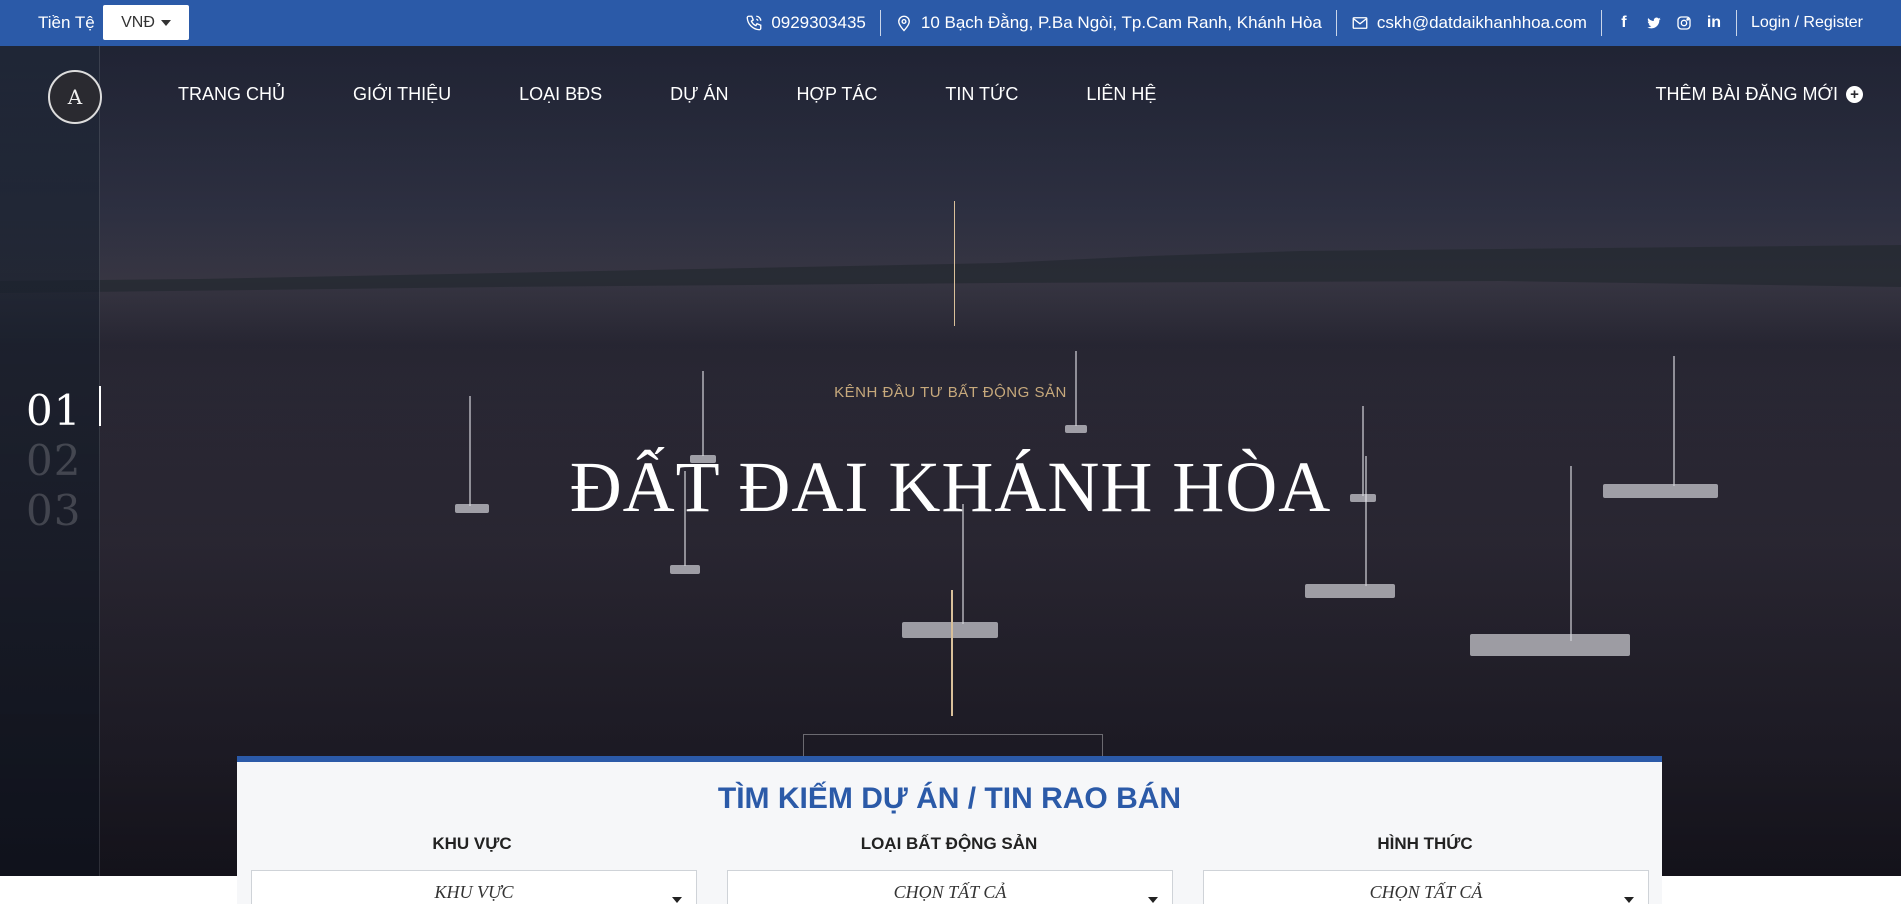 The height and width of the screenshot is (904, 1901). I want to click on property-type-label: LOẠI BẤT ĐỘNG SẢN, so click(949, 843).